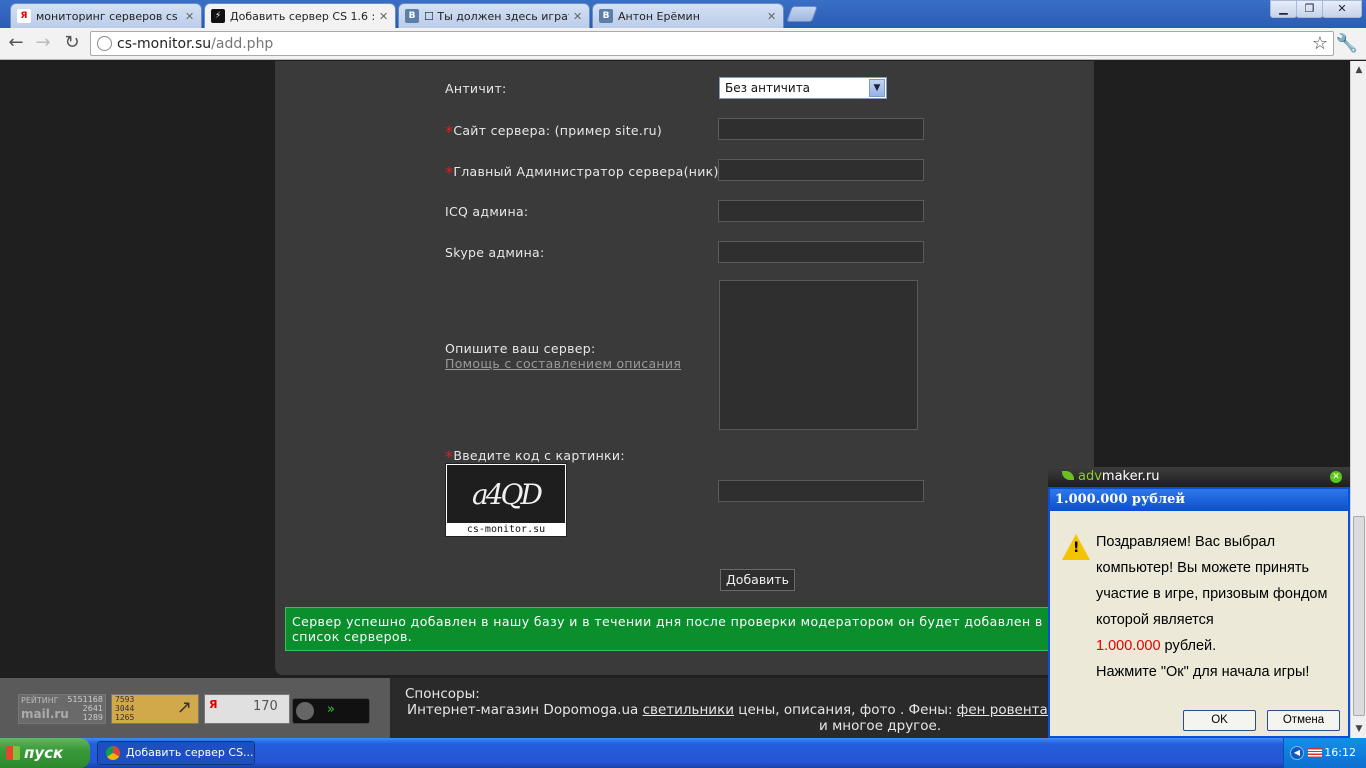 The height and width of the screenshot is (768, 1366). I want to click on scroll-down-icon: ▼, so click(1359, 729).